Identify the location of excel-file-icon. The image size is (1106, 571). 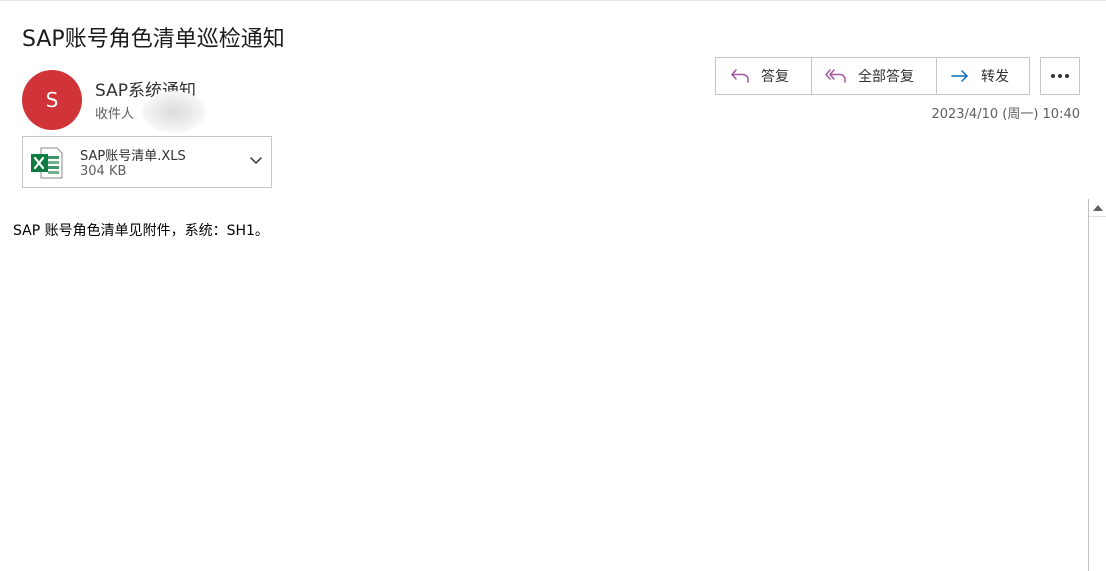
(47, 163).